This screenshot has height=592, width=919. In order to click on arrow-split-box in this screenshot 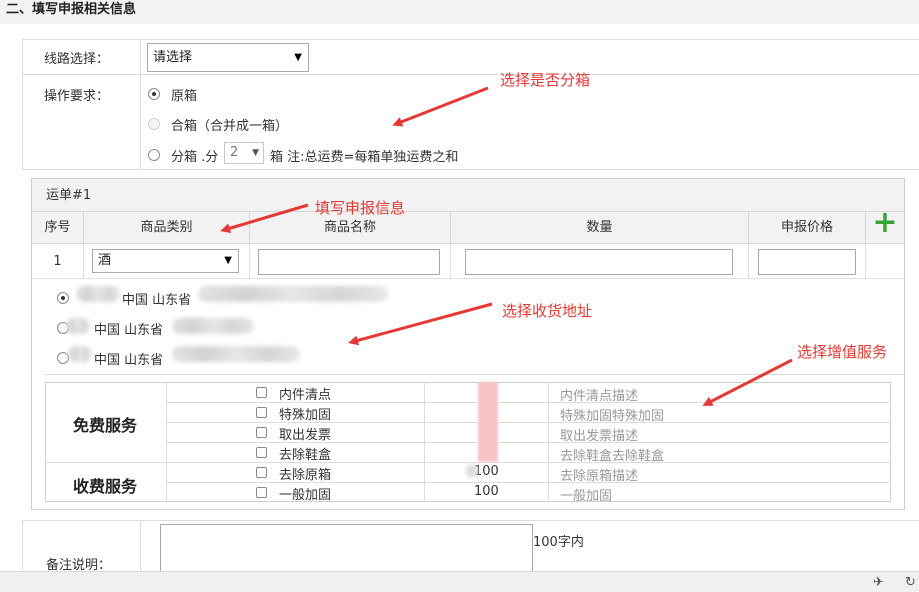, I will do `click(440, 106)`.